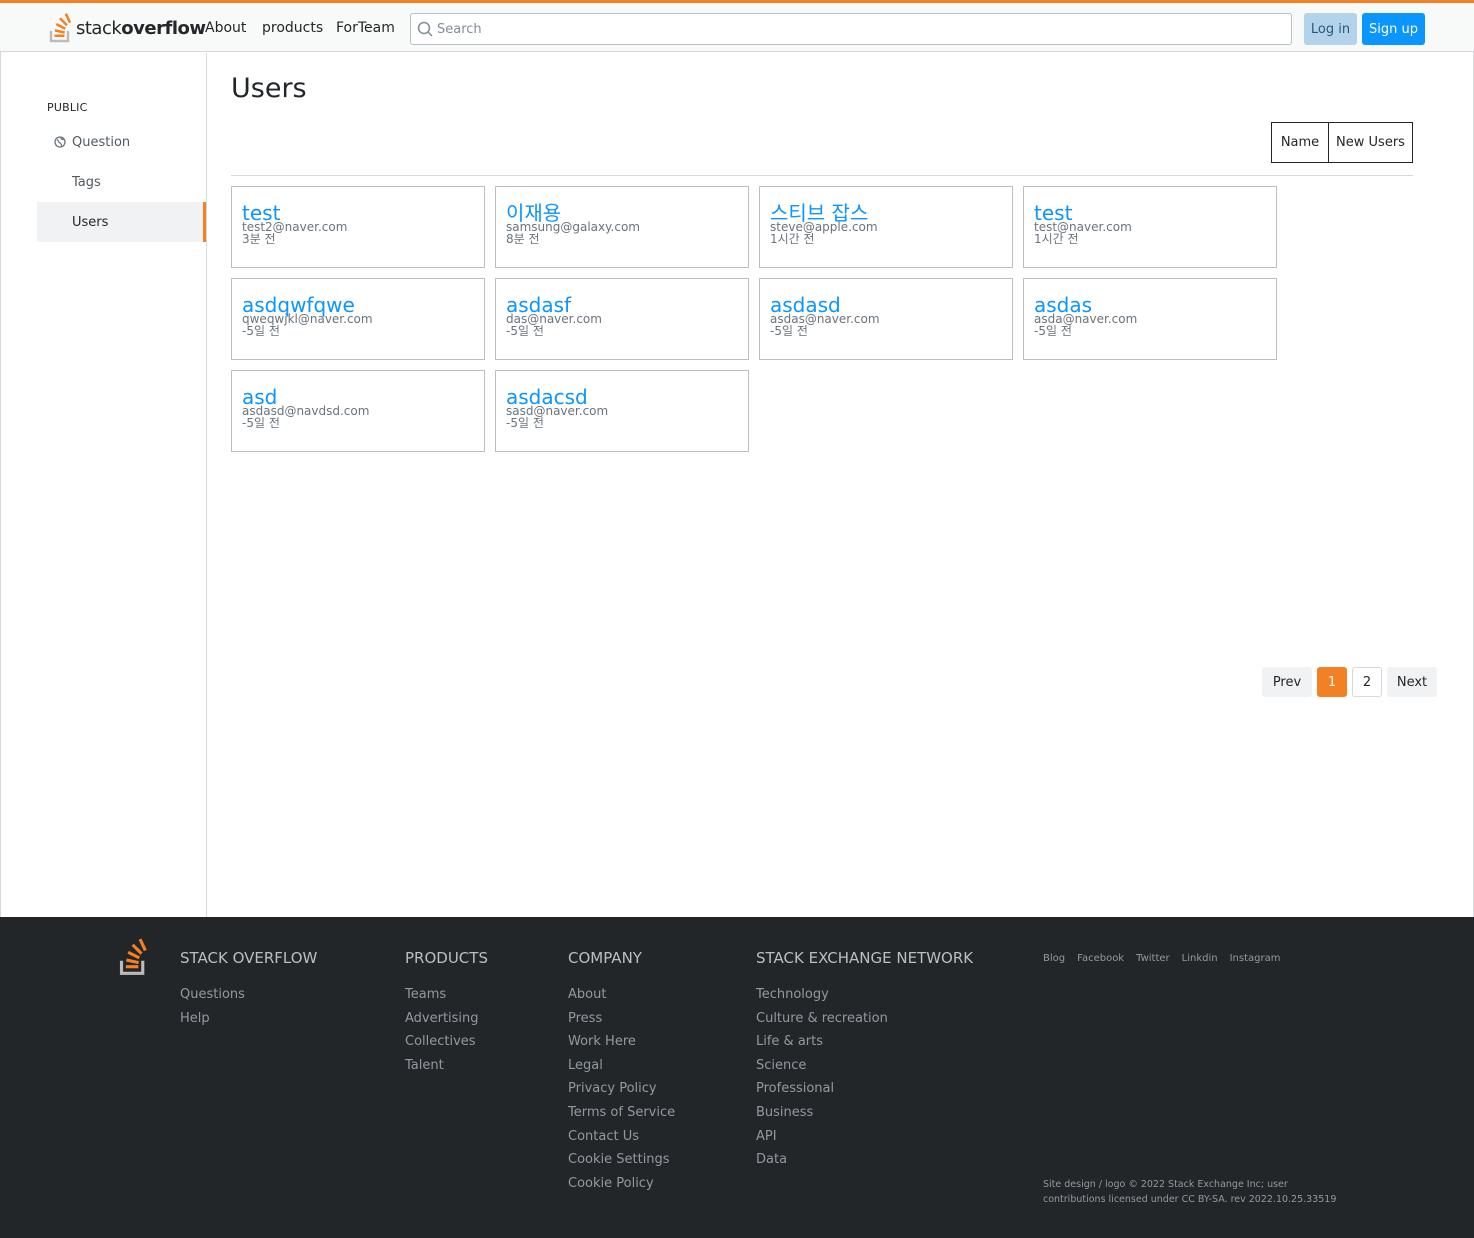 The image size is (1474, 1238). I want to click on footer-link-work-here: Work Here, so click(621, 1042).